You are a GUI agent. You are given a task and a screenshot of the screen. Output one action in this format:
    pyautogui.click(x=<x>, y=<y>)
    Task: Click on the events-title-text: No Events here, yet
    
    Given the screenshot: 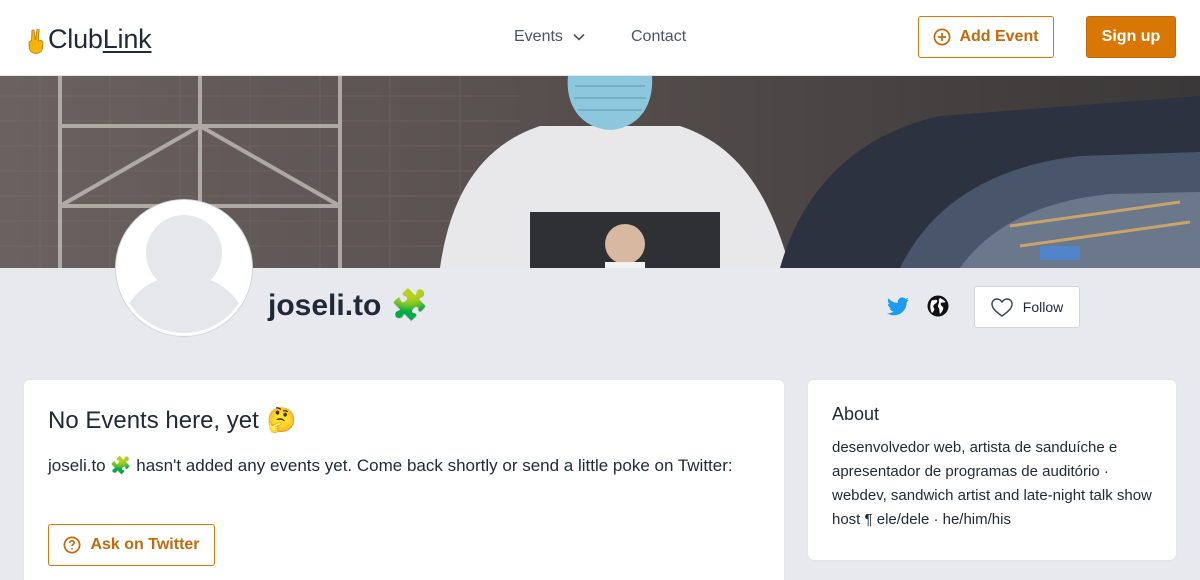 What is the action you would take?
    pyautogui.click(x=153, y=420)
    